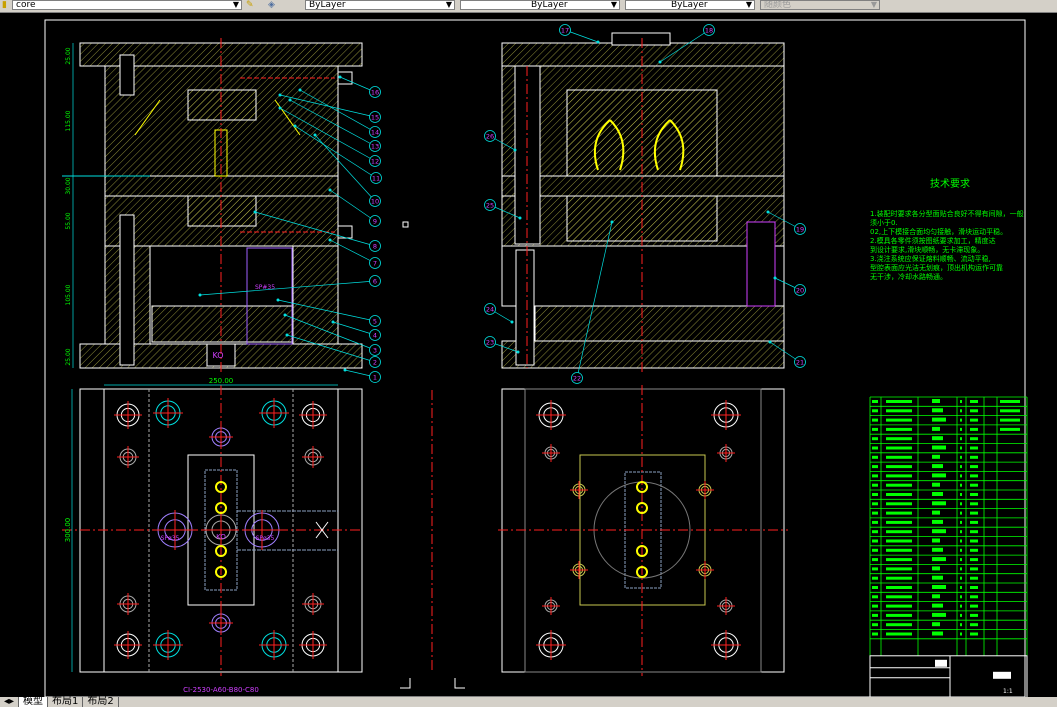 The image size is (1057, 707). I want to click on balloon-number: 25, so click(490, 206).